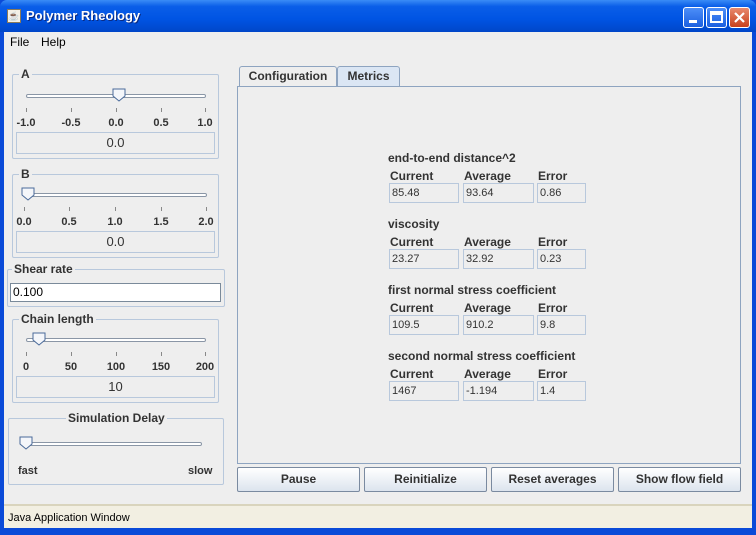 This screenshot has width=756, height=535. Describe the element at coordinates (693, 21) in the screenshot. I see `minimize-icon` at that location.